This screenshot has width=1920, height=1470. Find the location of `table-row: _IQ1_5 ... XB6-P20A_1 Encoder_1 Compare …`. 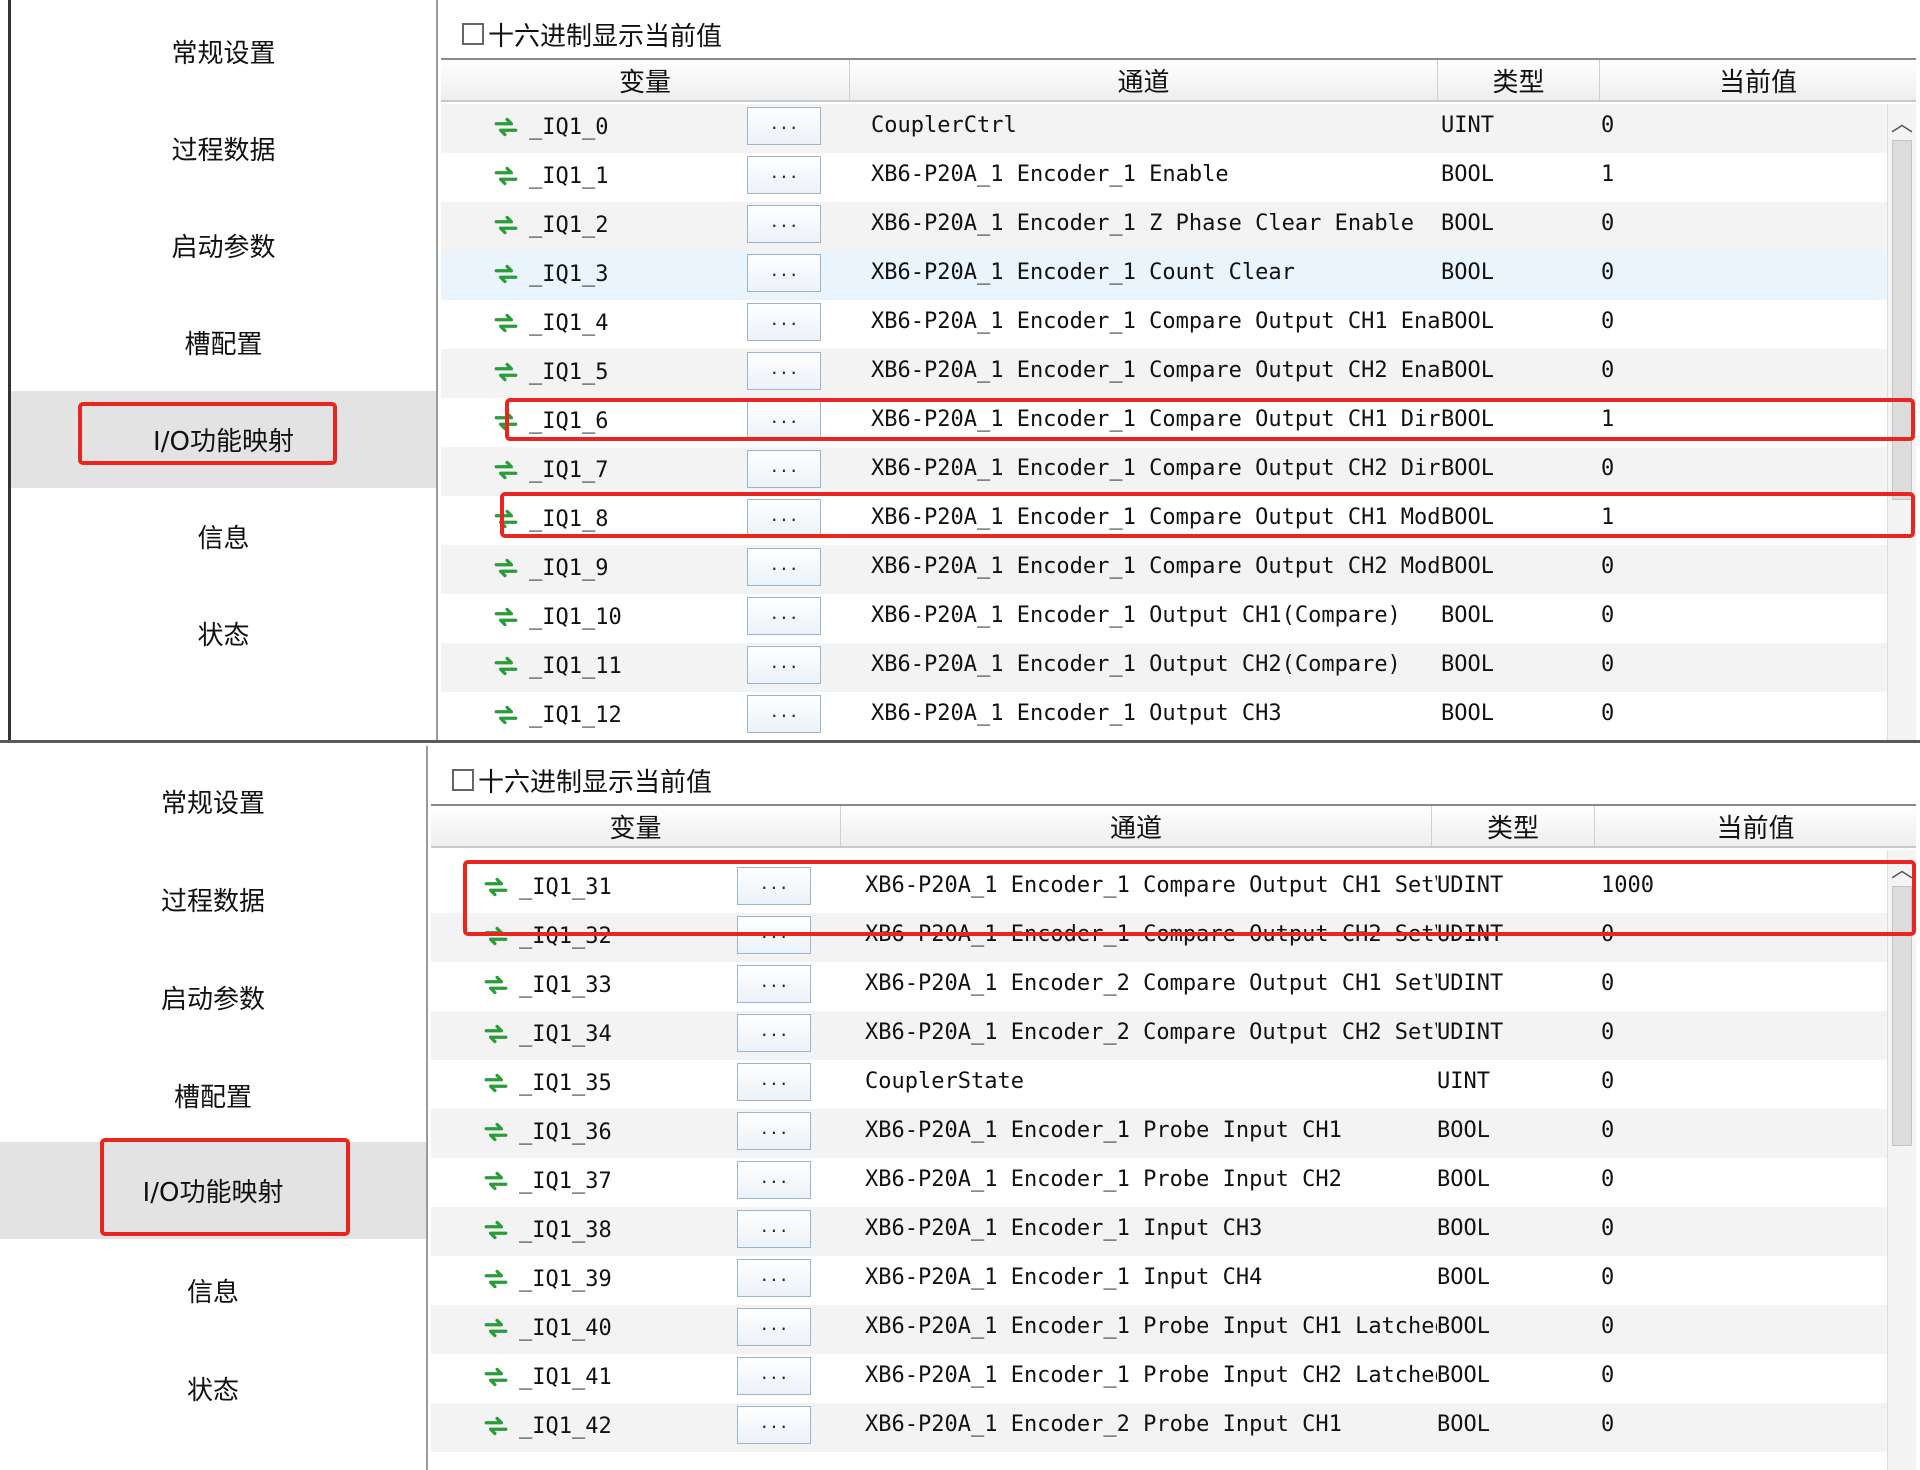

table-row: _IQ1_5 ... XB6-P20A_1 Encoder_1 Compare … is located at coordinates (1164, 373).